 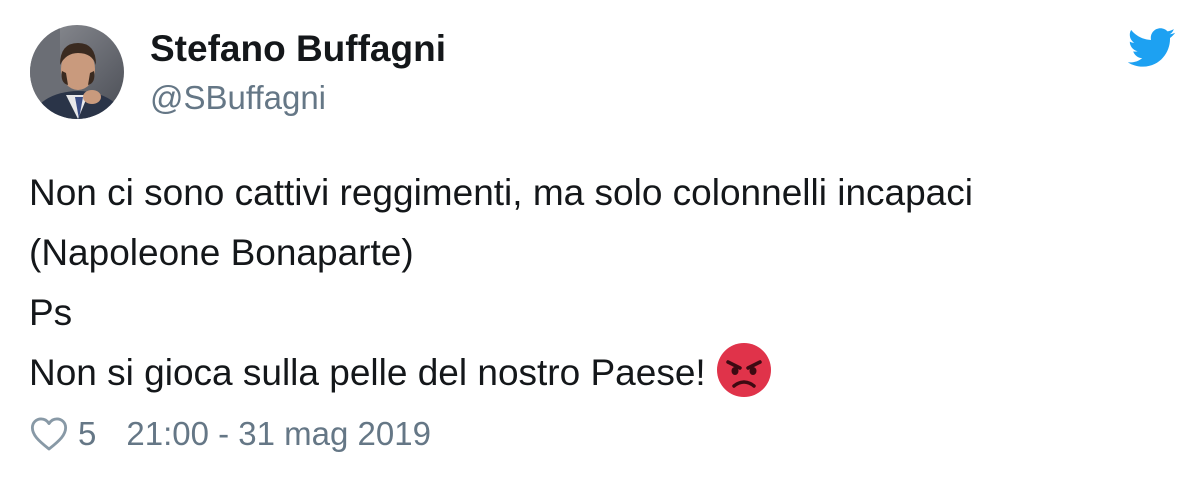 What do you see at coordinates (87, 433) in the screenshot?
I see `like-count: 5` at bounding box center [87, 433].